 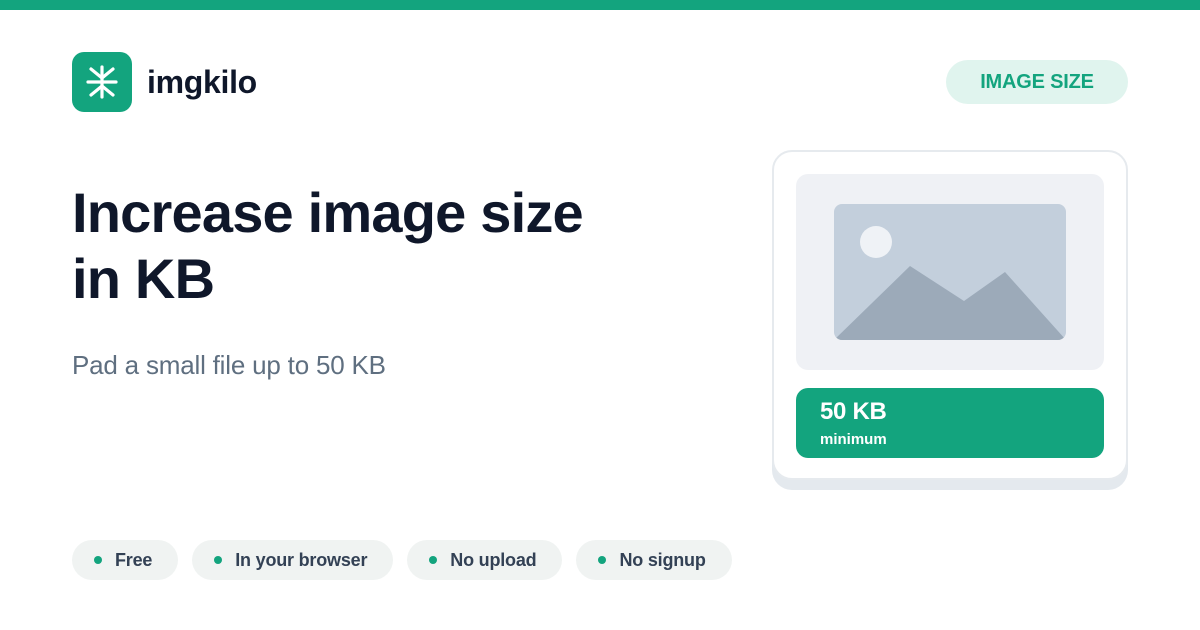 I want to click on page-title-line-1: Increase image size, so click(x=328, y=212).